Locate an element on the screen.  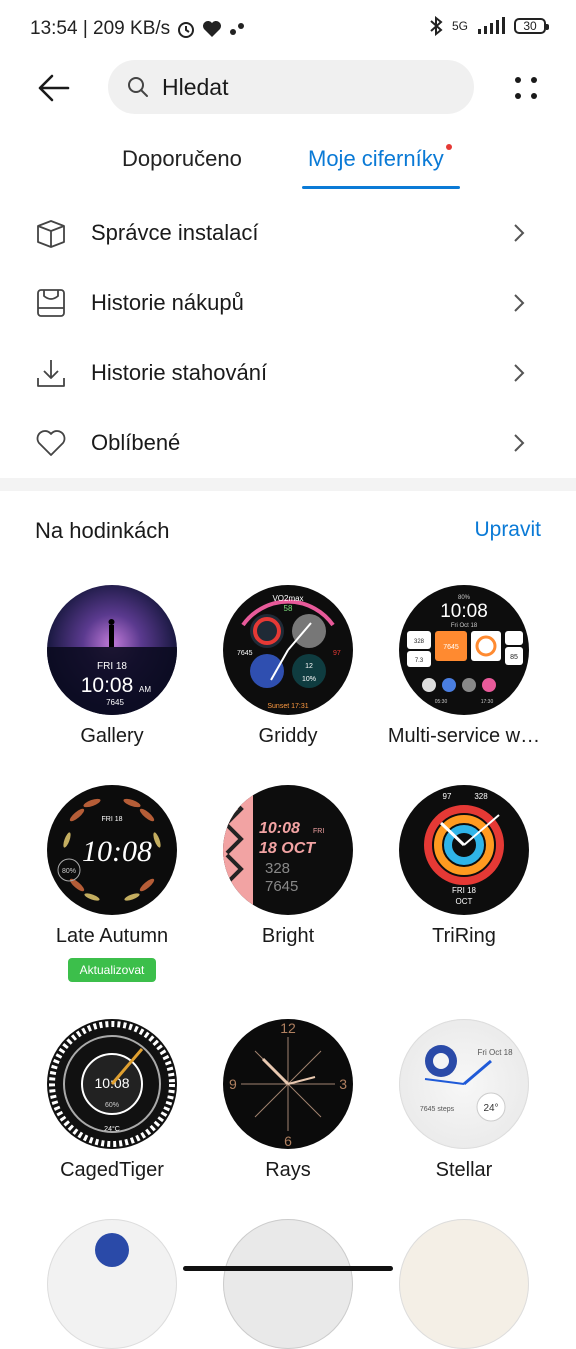
sync-icon is located at coordinates (237, 29).